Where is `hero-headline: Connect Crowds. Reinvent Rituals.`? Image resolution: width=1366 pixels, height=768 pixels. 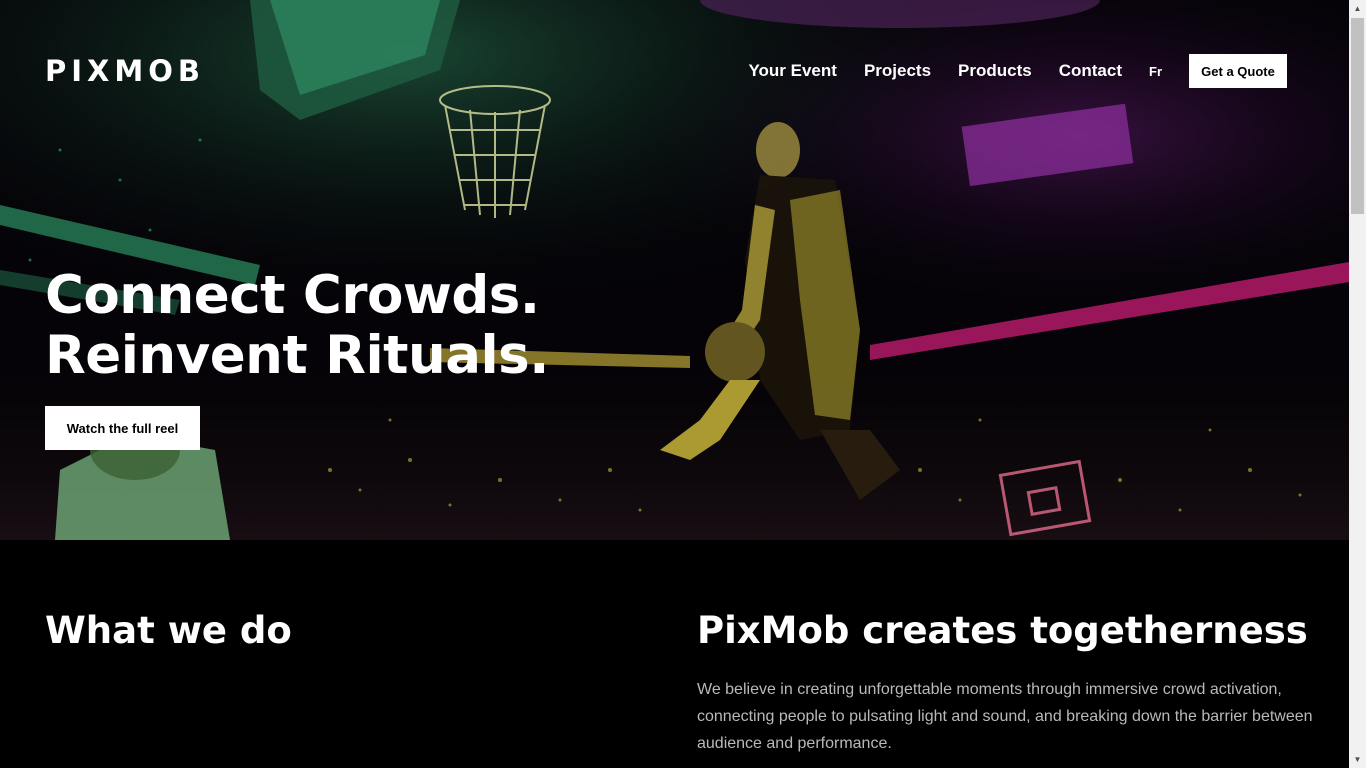 hero-headline: Connect Crowds. Reinvent Rituals. is located at coordinates (395, 326).